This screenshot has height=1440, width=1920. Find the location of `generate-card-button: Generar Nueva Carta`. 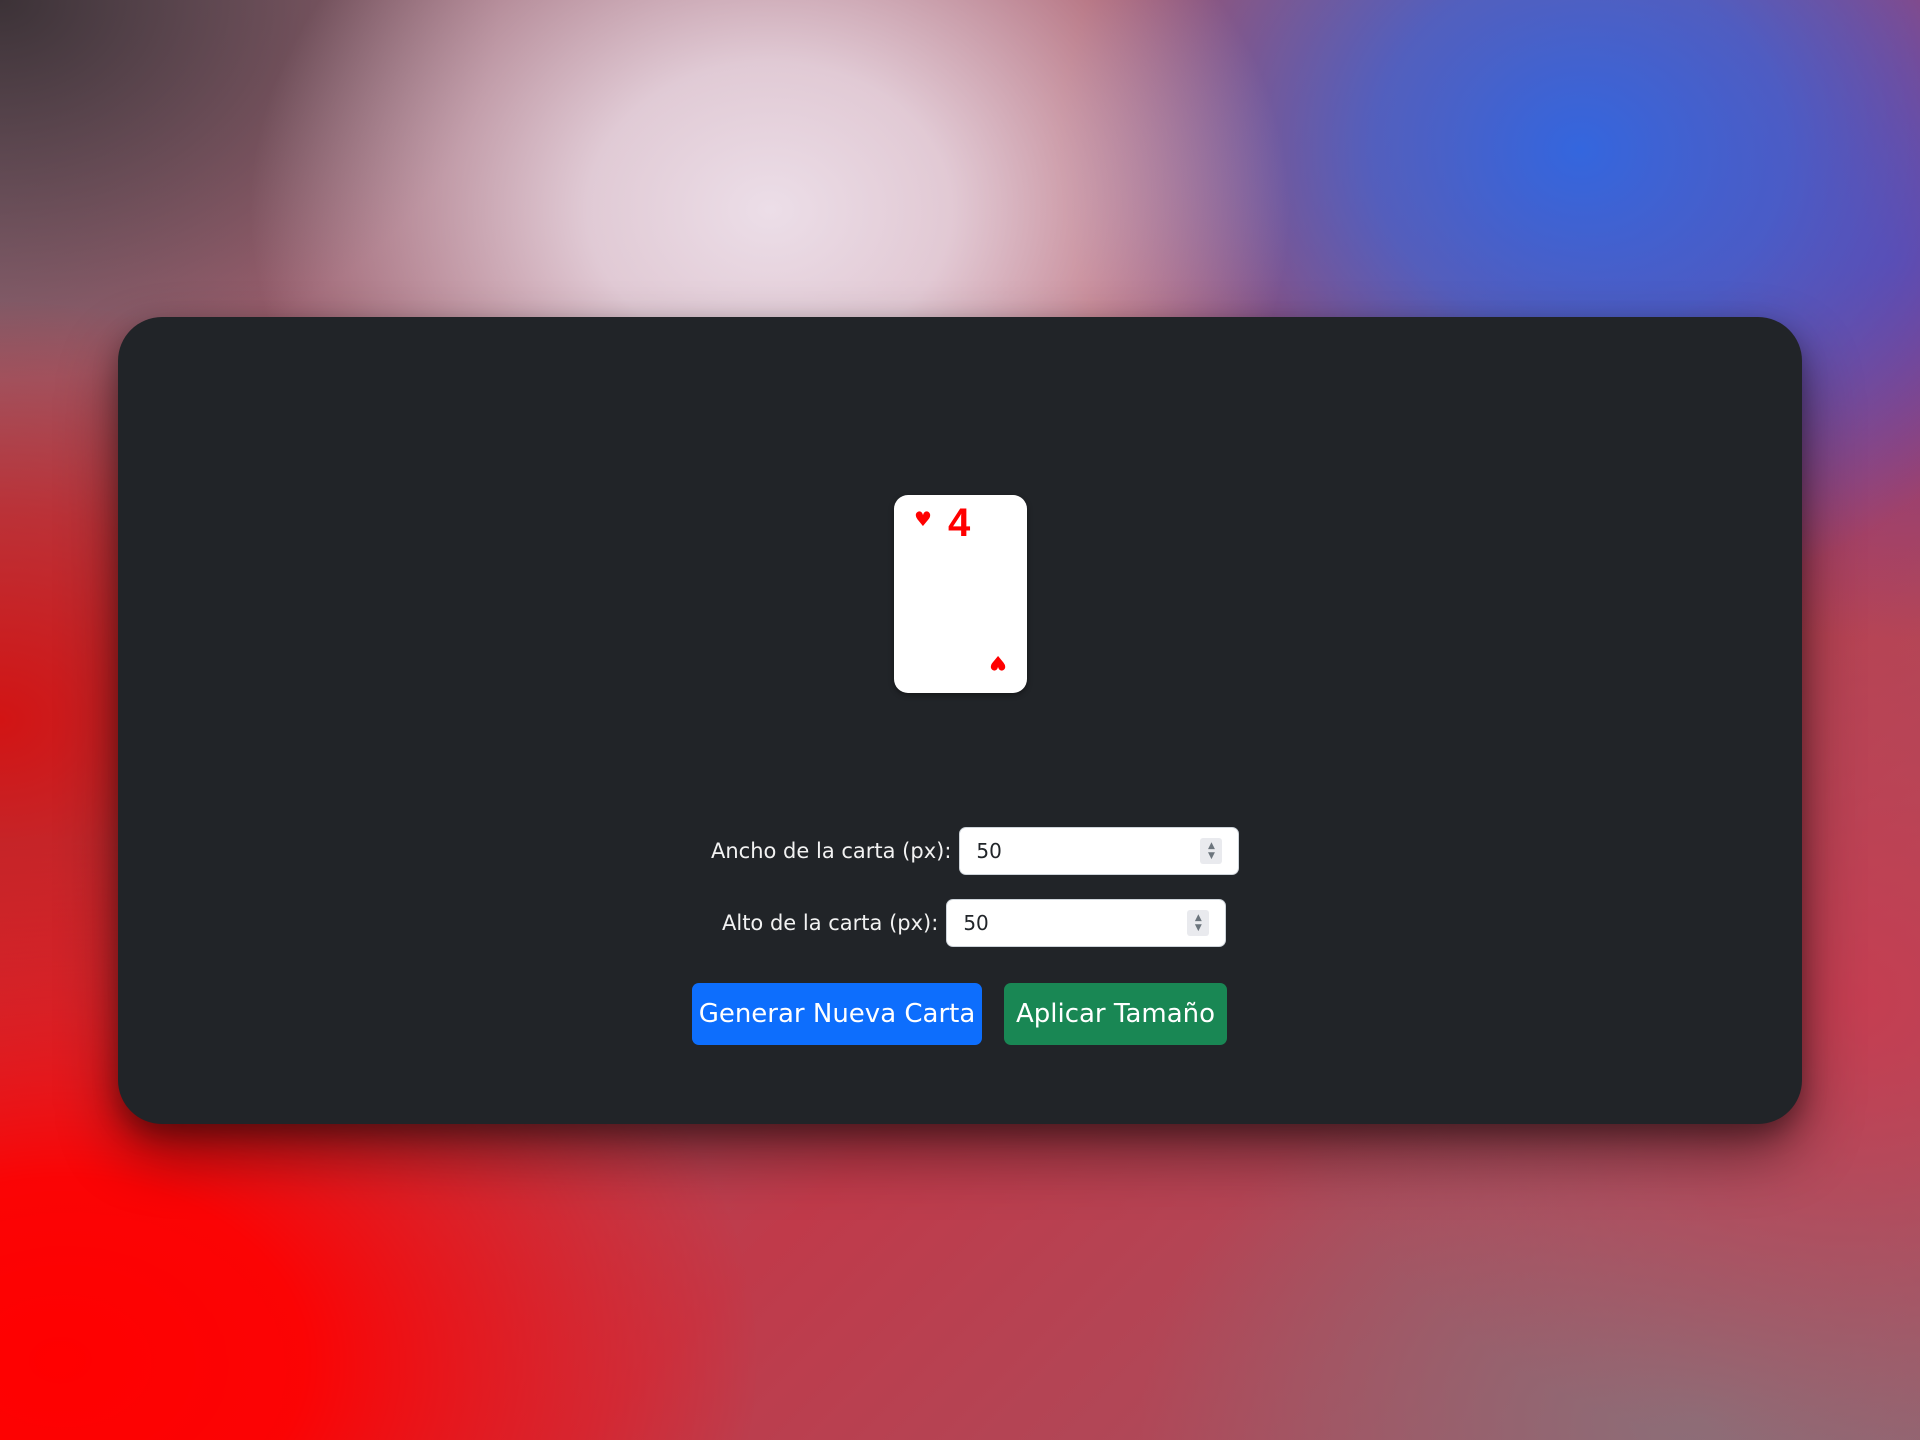

generate-card-button: Generar Nueva Carta is located at coordinates (837, 1014).